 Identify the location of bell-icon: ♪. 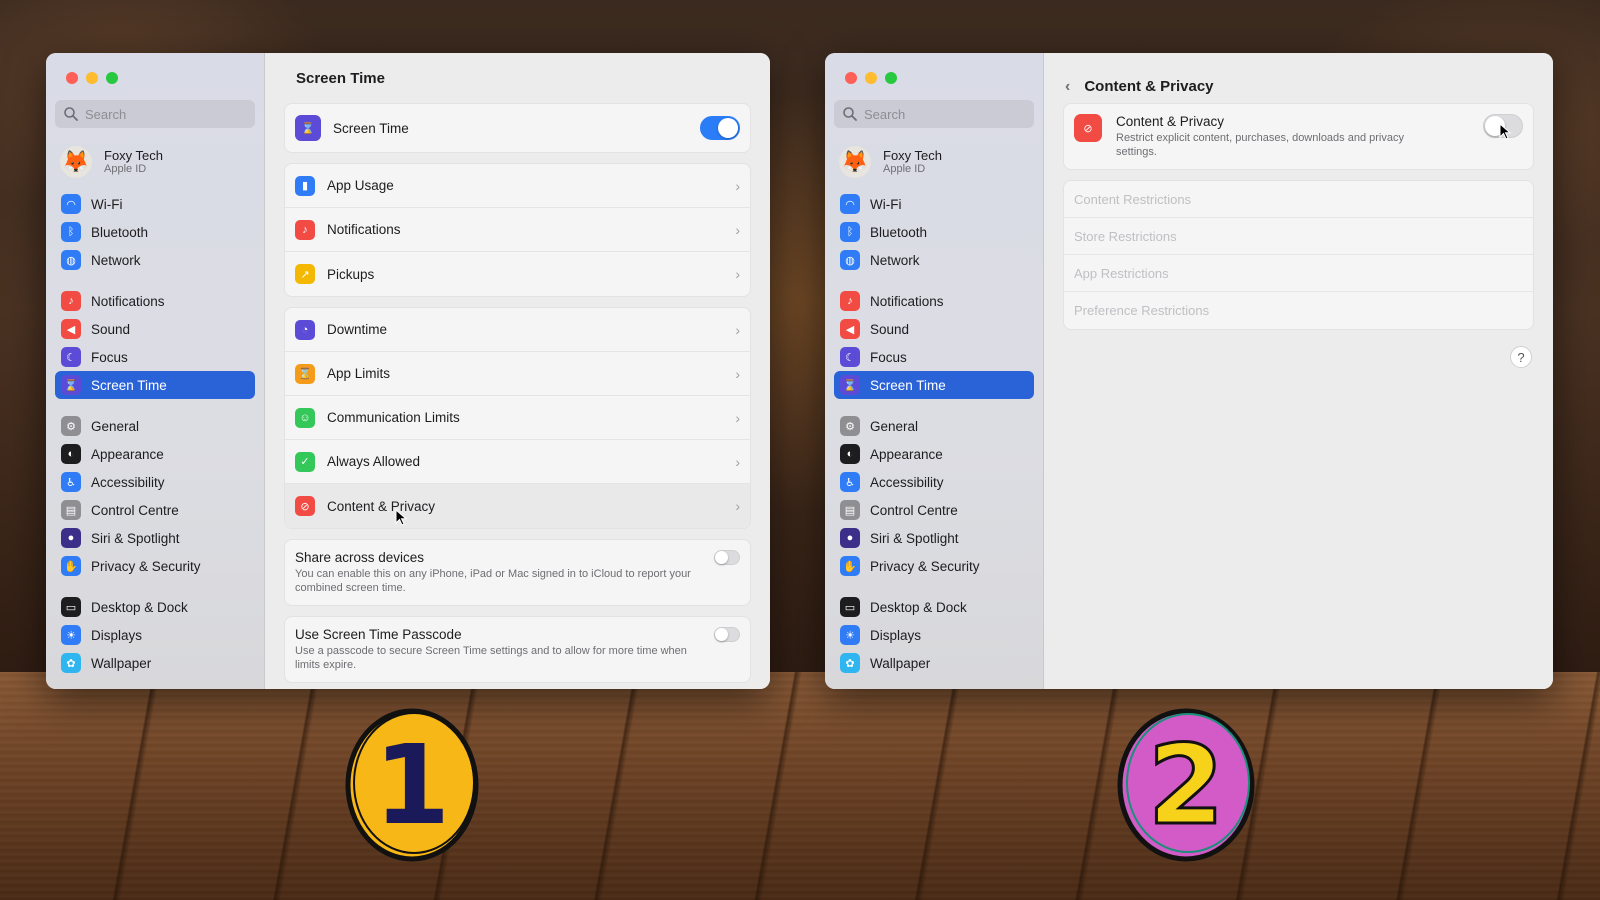
(305, 229).